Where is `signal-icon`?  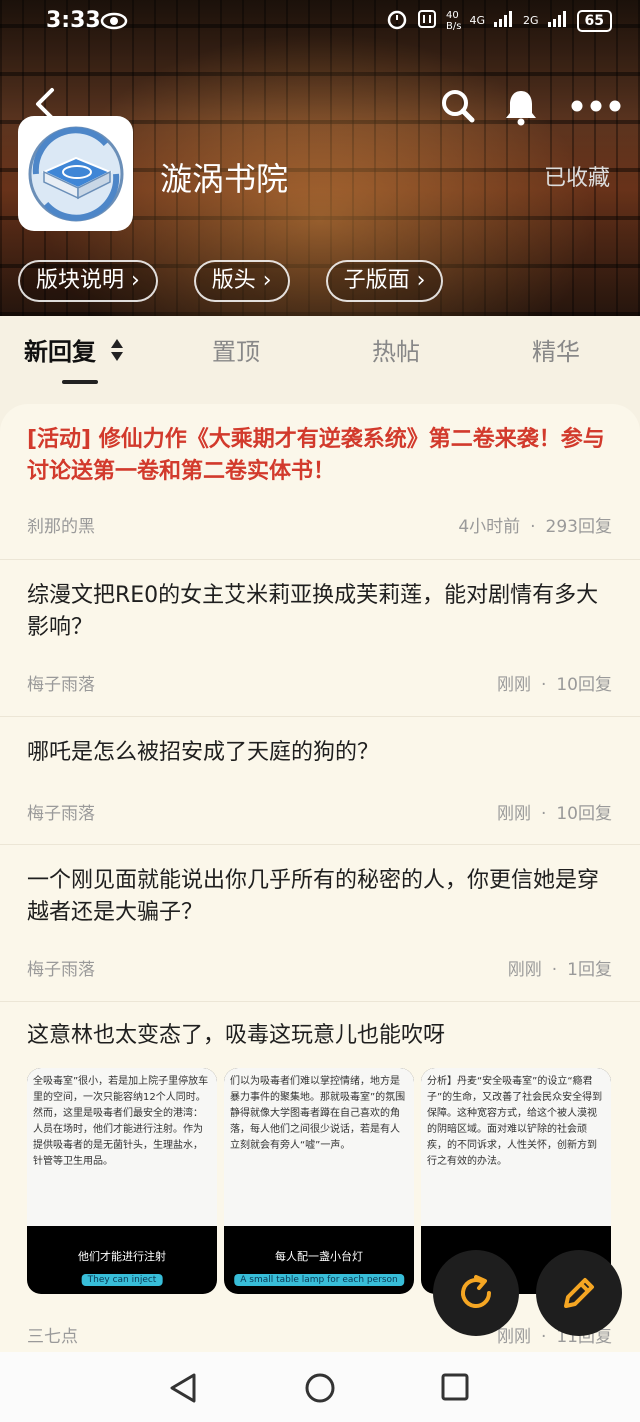
signal-icon is located at coordinates (504, 20).